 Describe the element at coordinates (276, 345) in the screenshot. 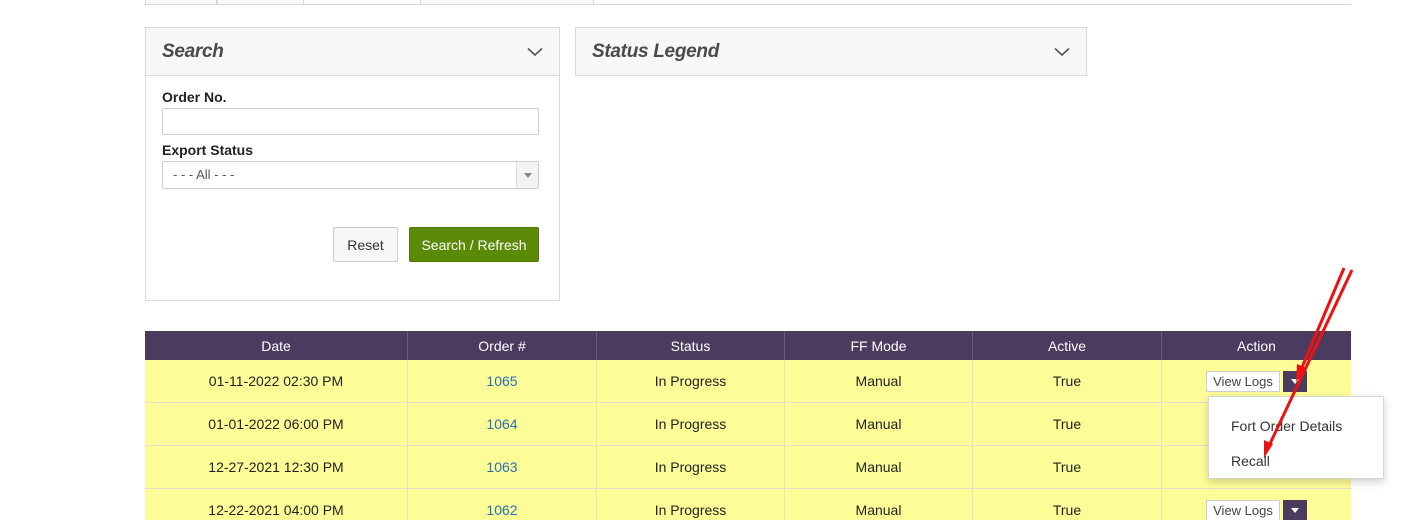

I see `column-header-date: Date` at that location.